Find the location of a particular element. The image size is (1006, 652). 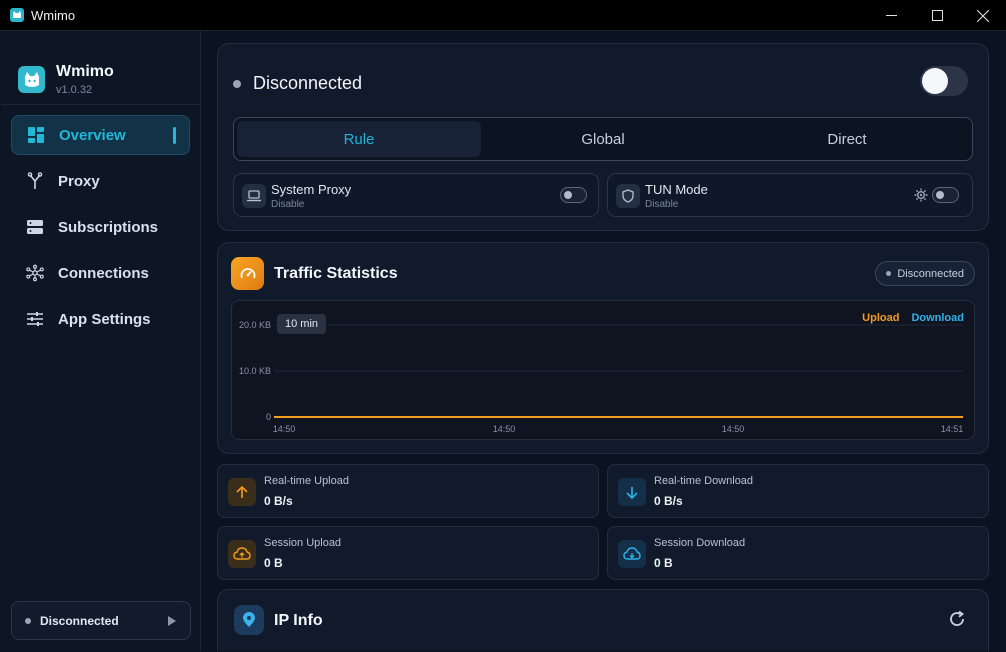

close-icon is located at coordinates (983, 15).